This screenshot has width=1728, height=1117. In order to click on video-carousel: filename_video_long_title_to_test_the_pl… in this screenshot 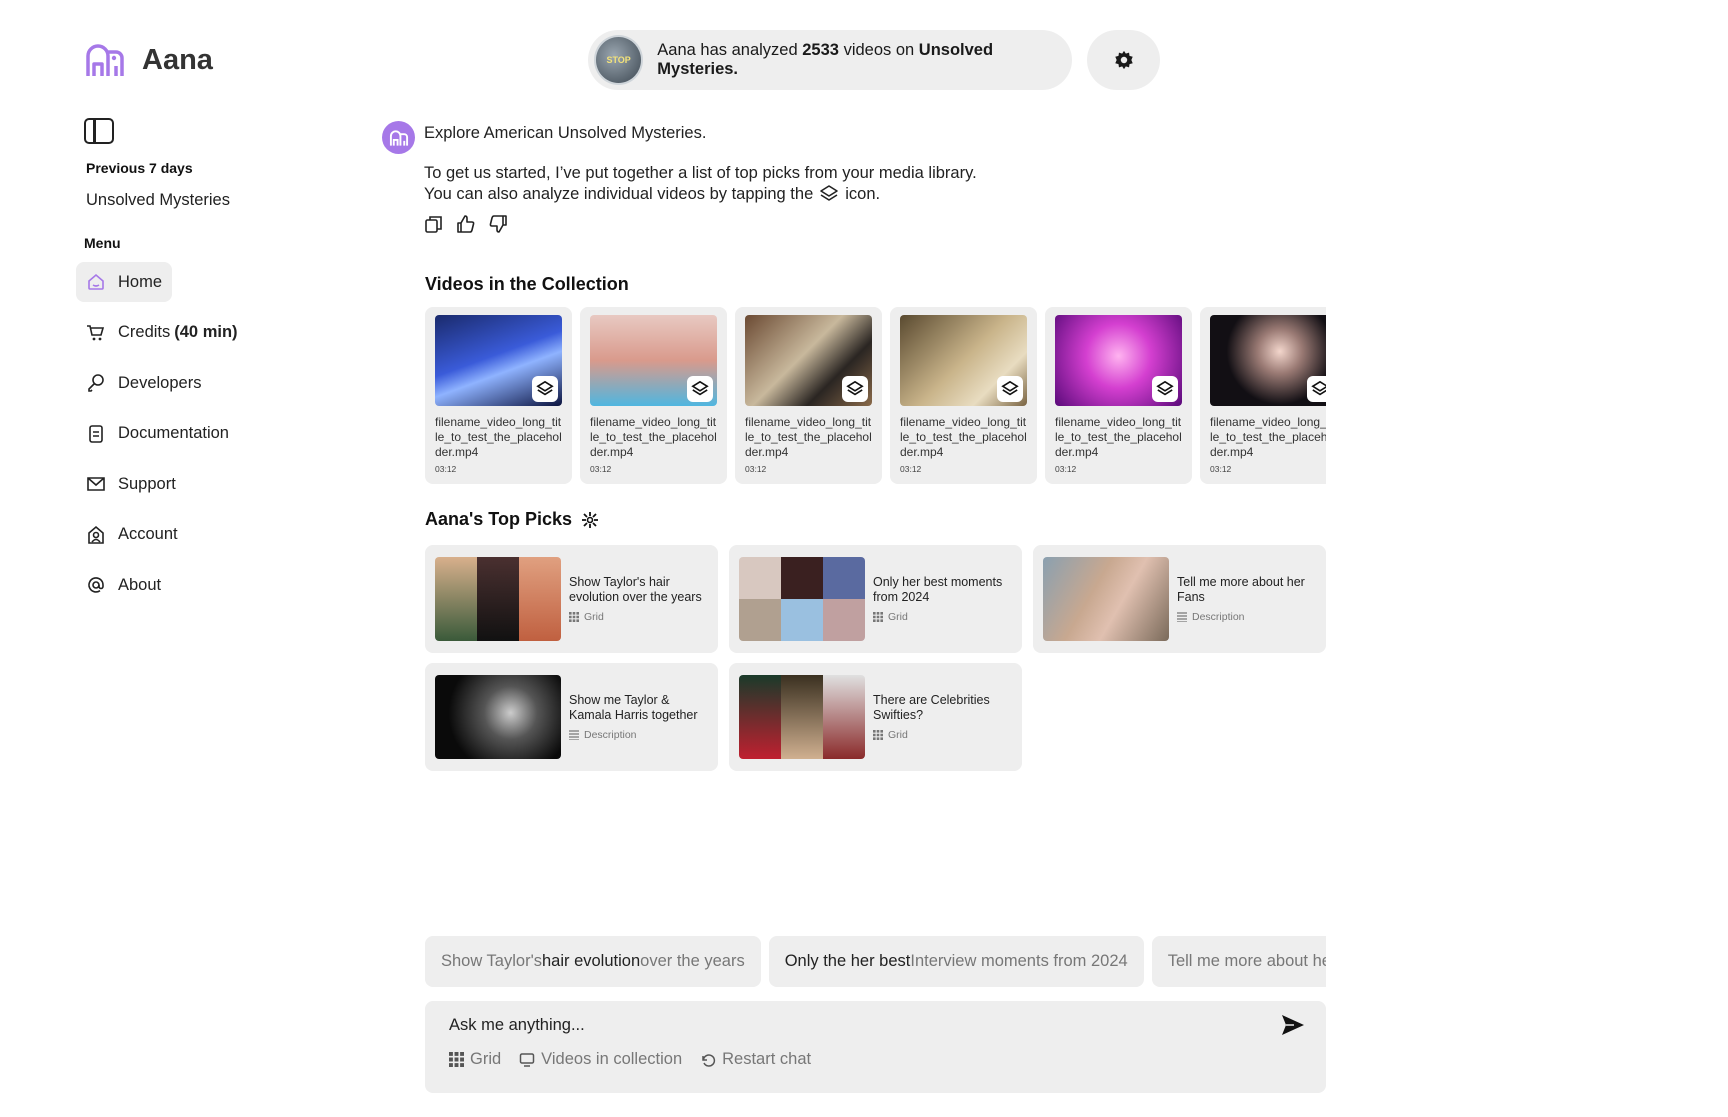, I will do `click(875, 396)`.